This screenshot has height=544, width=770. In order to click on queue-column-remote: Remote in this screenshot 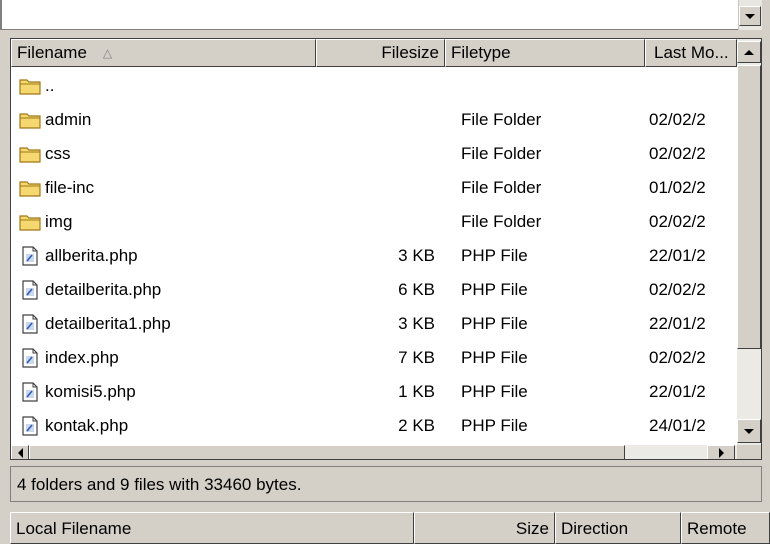, I will do `click(725, 528)`.